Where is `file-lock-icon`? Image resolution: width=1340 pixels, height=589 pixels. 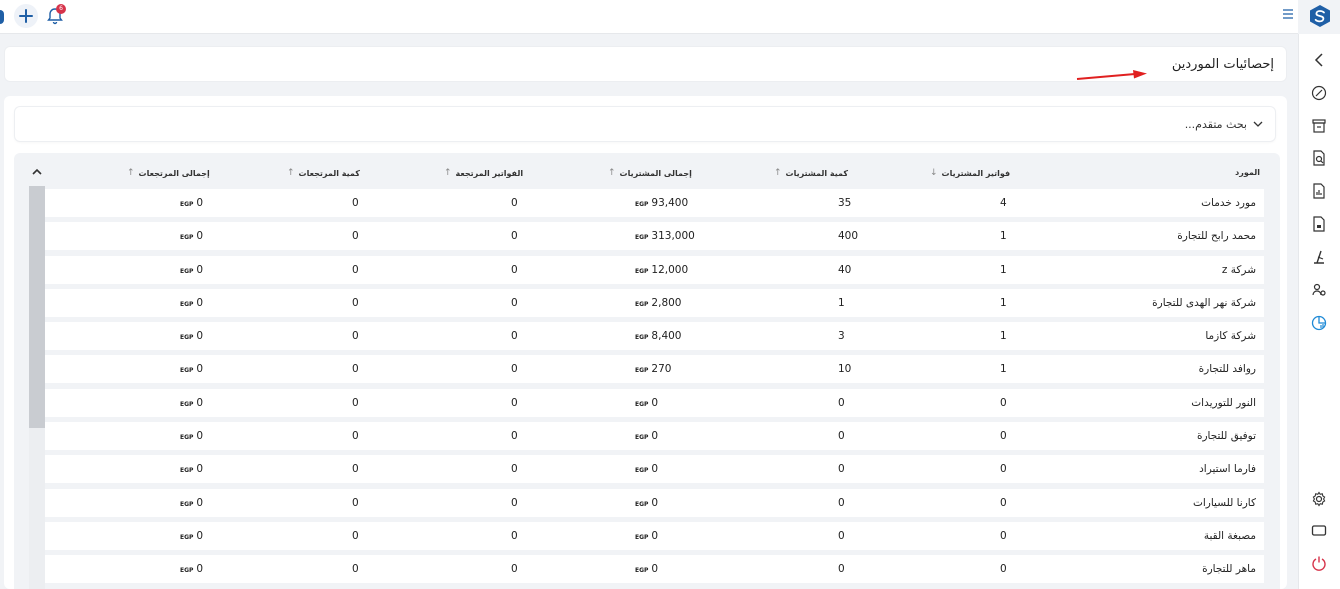 file-lock-icon is located at coordinates (1319, 224).